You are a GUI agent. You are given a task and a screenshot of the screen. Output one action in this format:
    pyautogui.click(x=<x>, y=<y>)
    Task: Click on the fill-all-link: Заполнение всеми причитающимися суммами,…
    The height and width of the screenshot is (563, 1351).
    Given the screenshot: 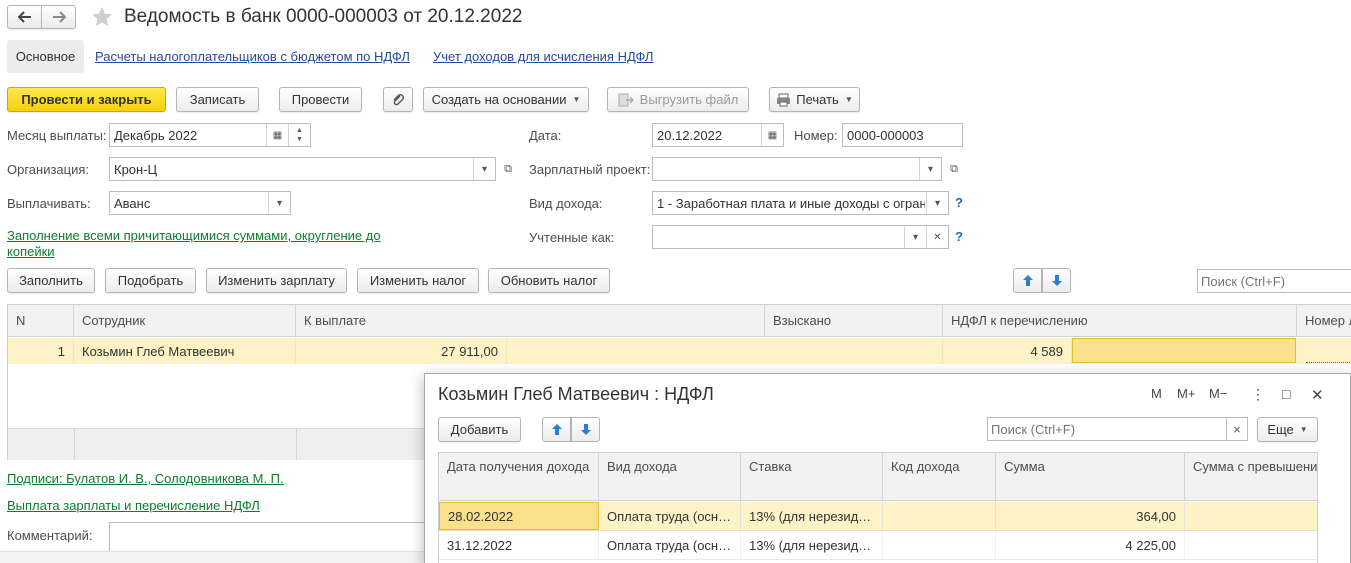 What is the action you would take?
    pyautogui.click(x=194, y=244)
    